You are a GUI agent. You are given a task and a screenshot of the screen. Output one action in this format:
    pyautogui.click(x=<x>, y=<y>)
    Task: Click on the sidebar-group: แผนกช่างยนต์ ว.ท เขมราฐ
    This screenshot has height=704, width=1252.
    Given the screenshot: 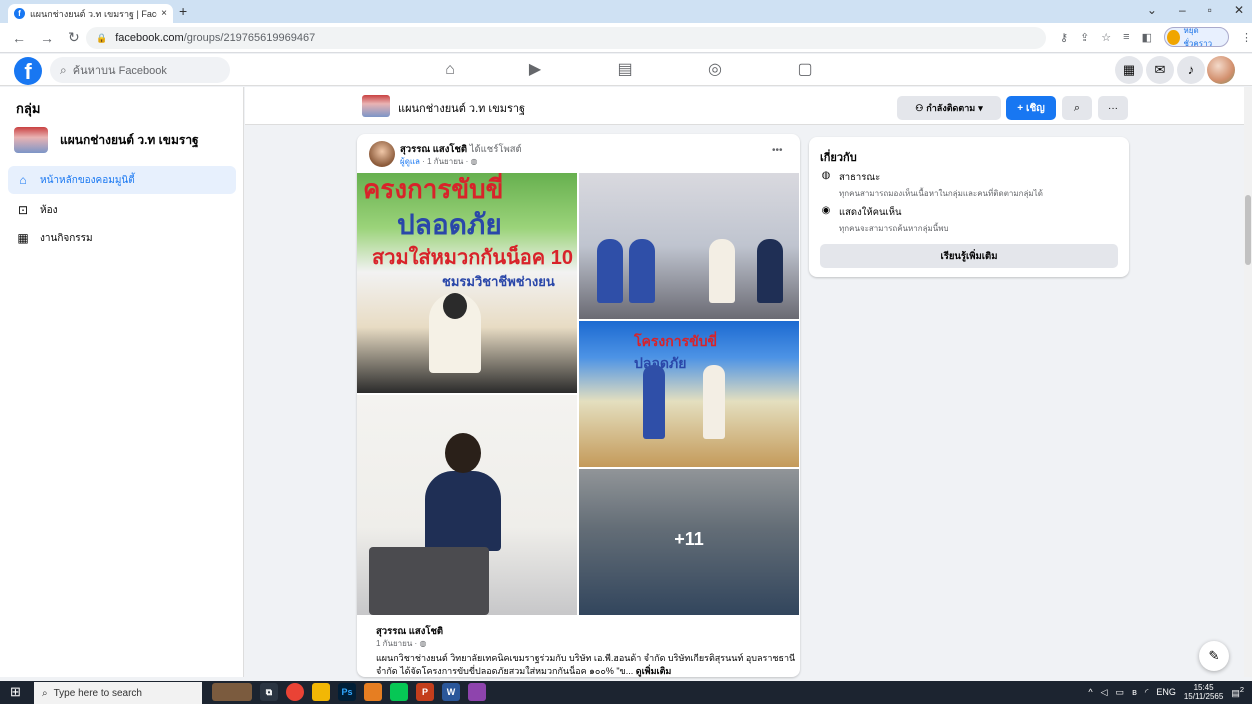 What is the action you would take?
    pyautogui.click(x=106, y=140)
    